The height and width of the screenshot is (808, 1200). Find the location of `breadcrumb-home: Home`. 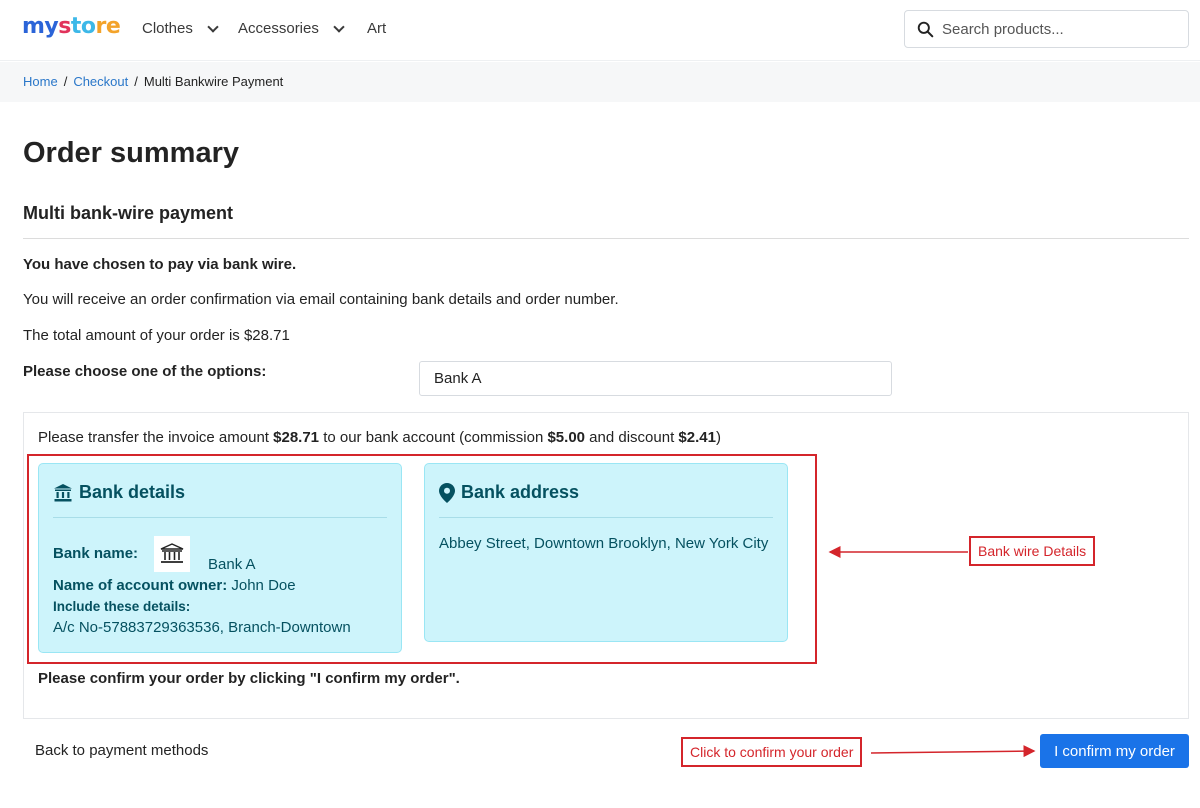

breadcrumb-home: Home is located at coordinates (40, 81).